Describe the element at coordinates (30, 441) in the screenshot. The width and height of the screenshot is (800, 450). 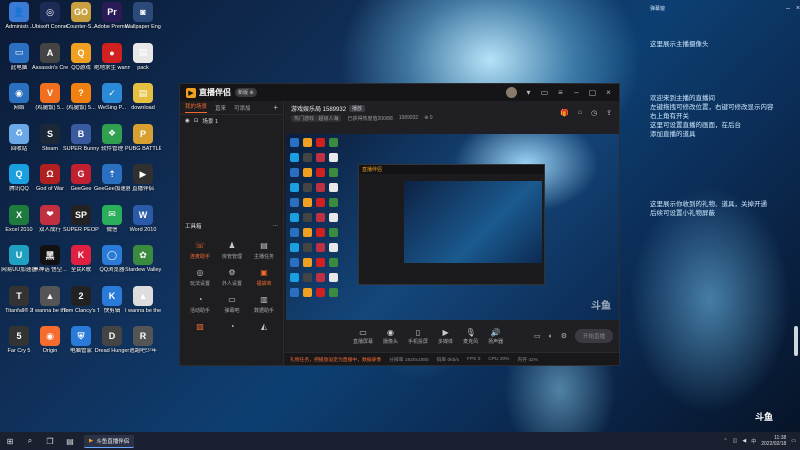
I see `search-icon: ⌕` at that location.